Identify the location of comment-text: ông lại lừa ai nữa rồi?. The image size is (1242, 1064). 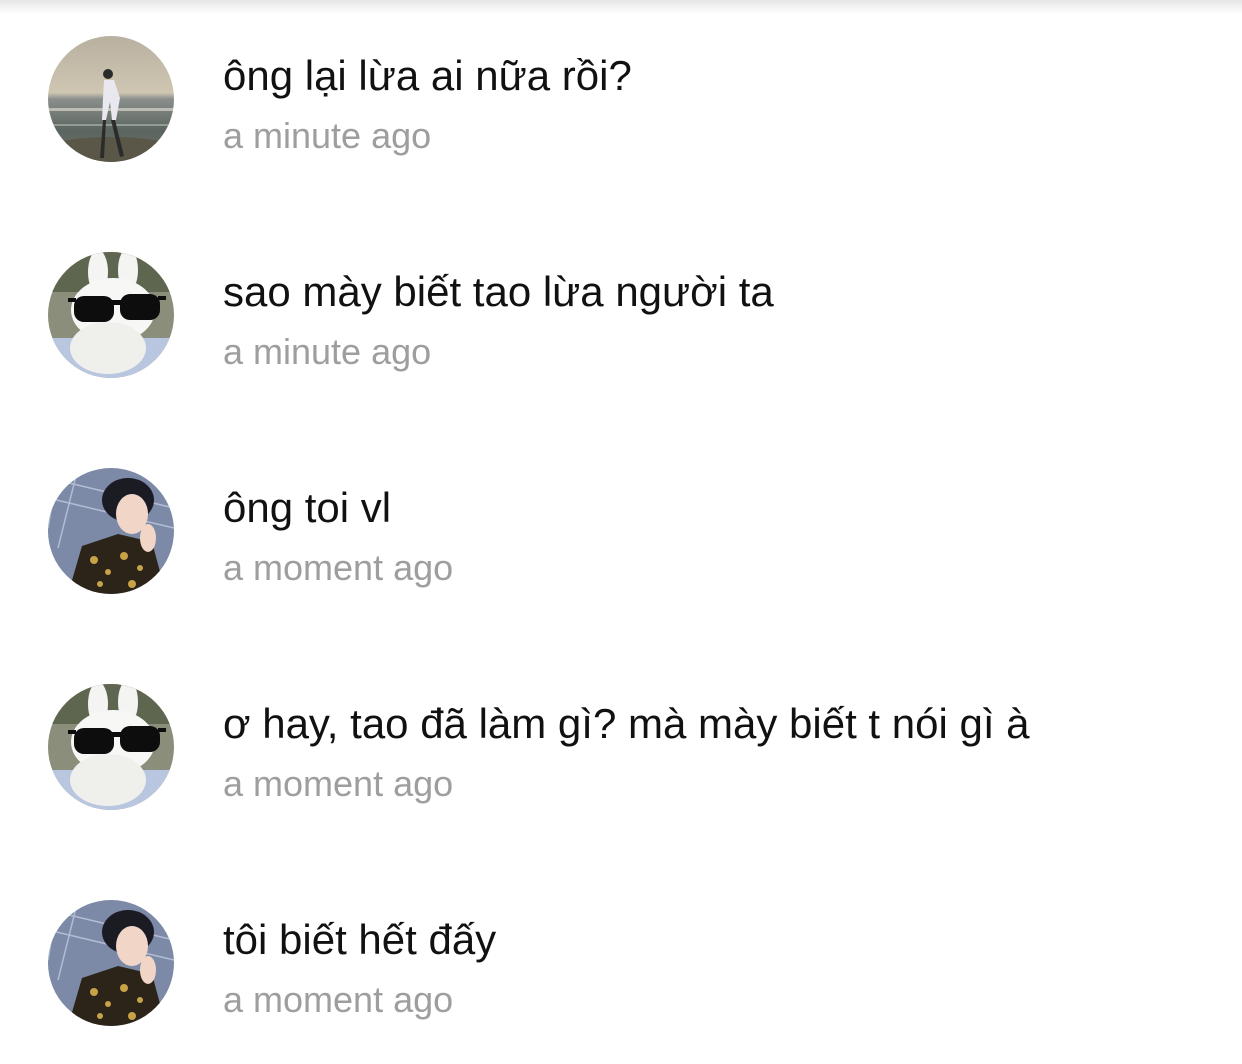
(427, 75).